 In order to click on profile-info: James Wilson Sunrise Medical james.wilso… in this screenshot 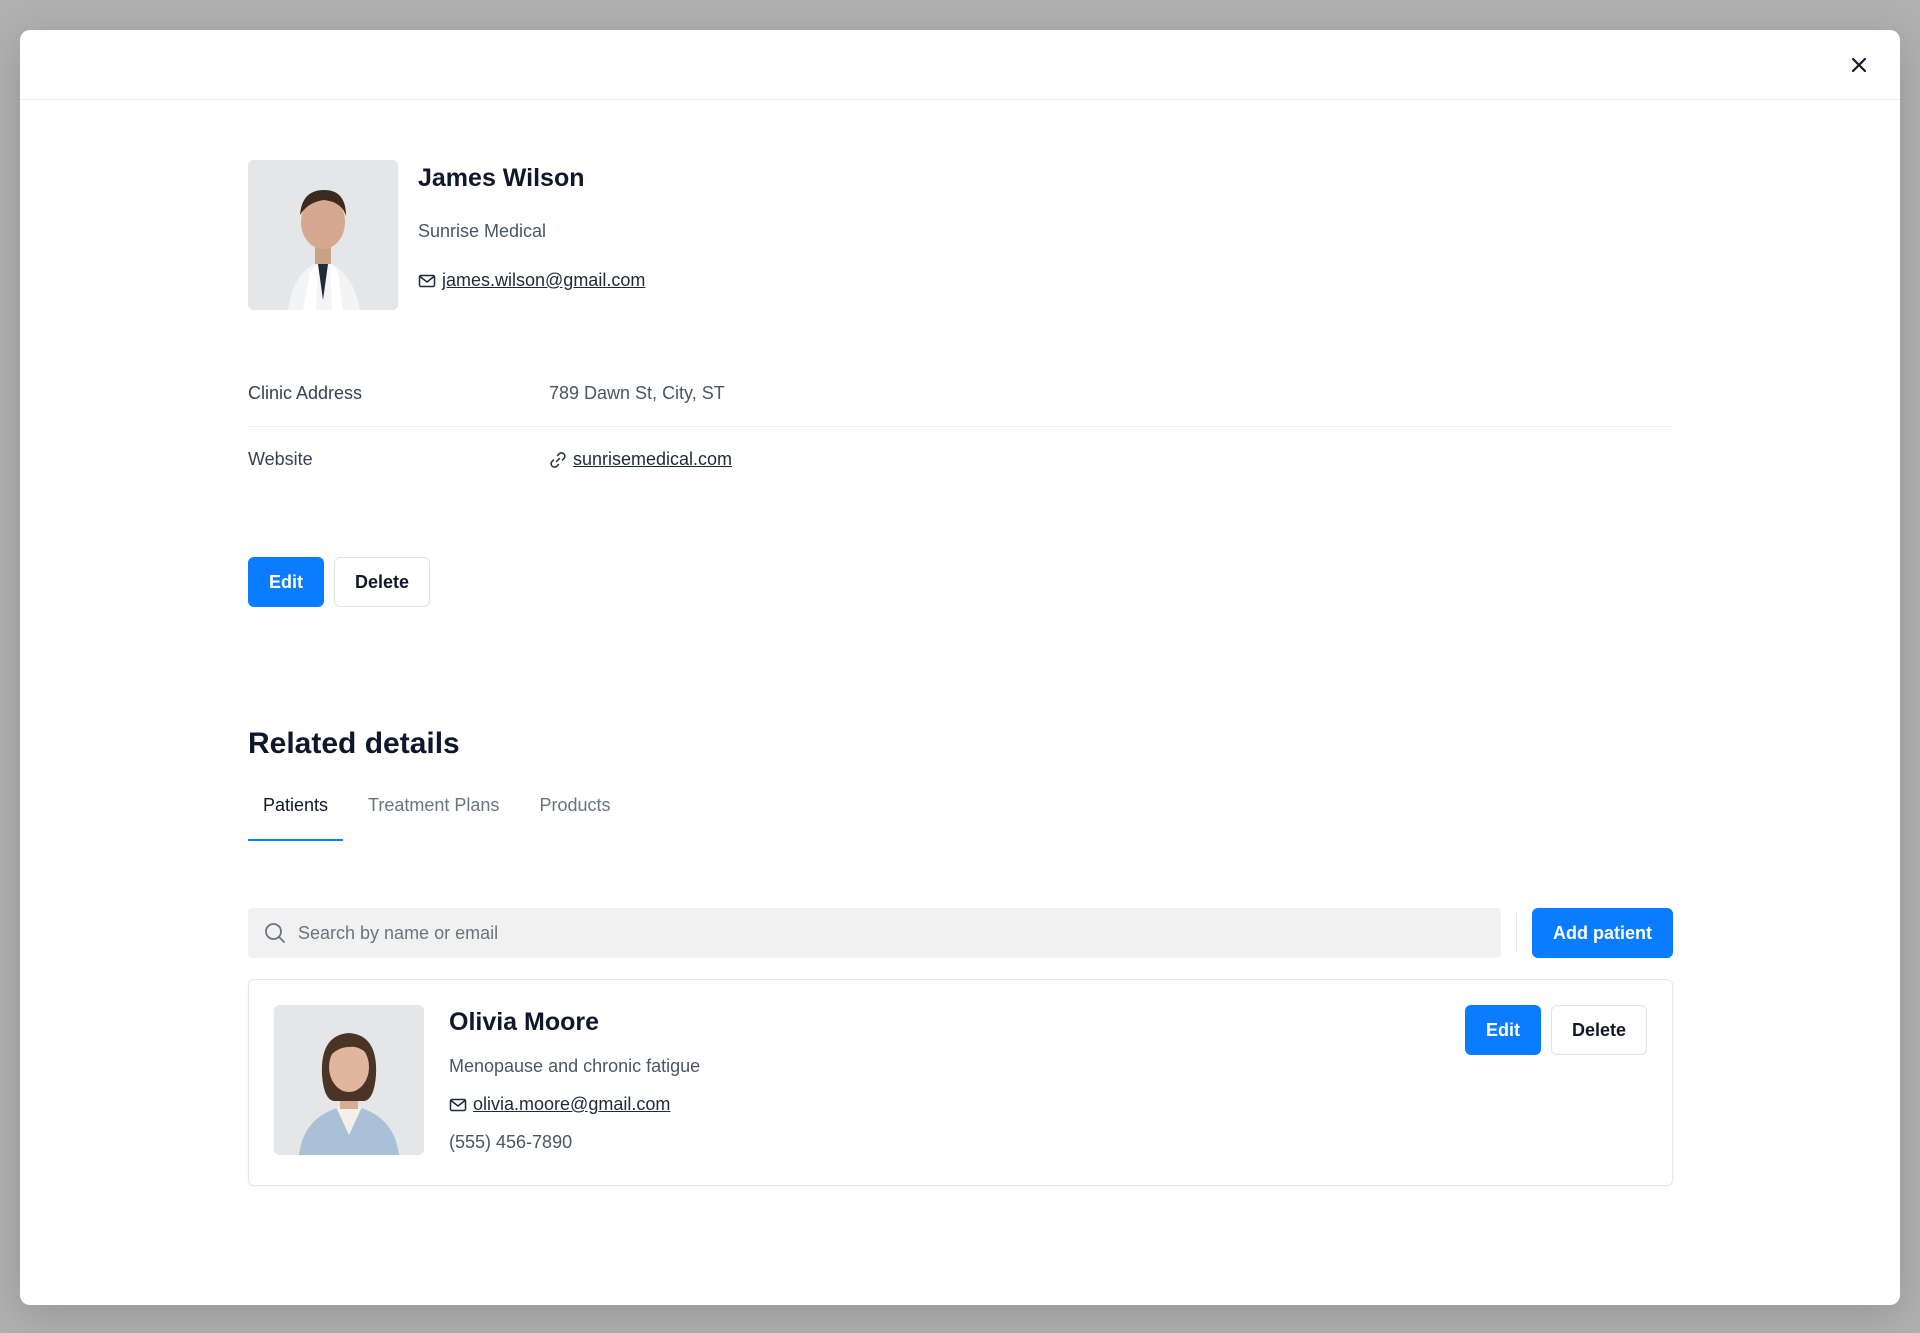, I will do `click(531, 235)`.